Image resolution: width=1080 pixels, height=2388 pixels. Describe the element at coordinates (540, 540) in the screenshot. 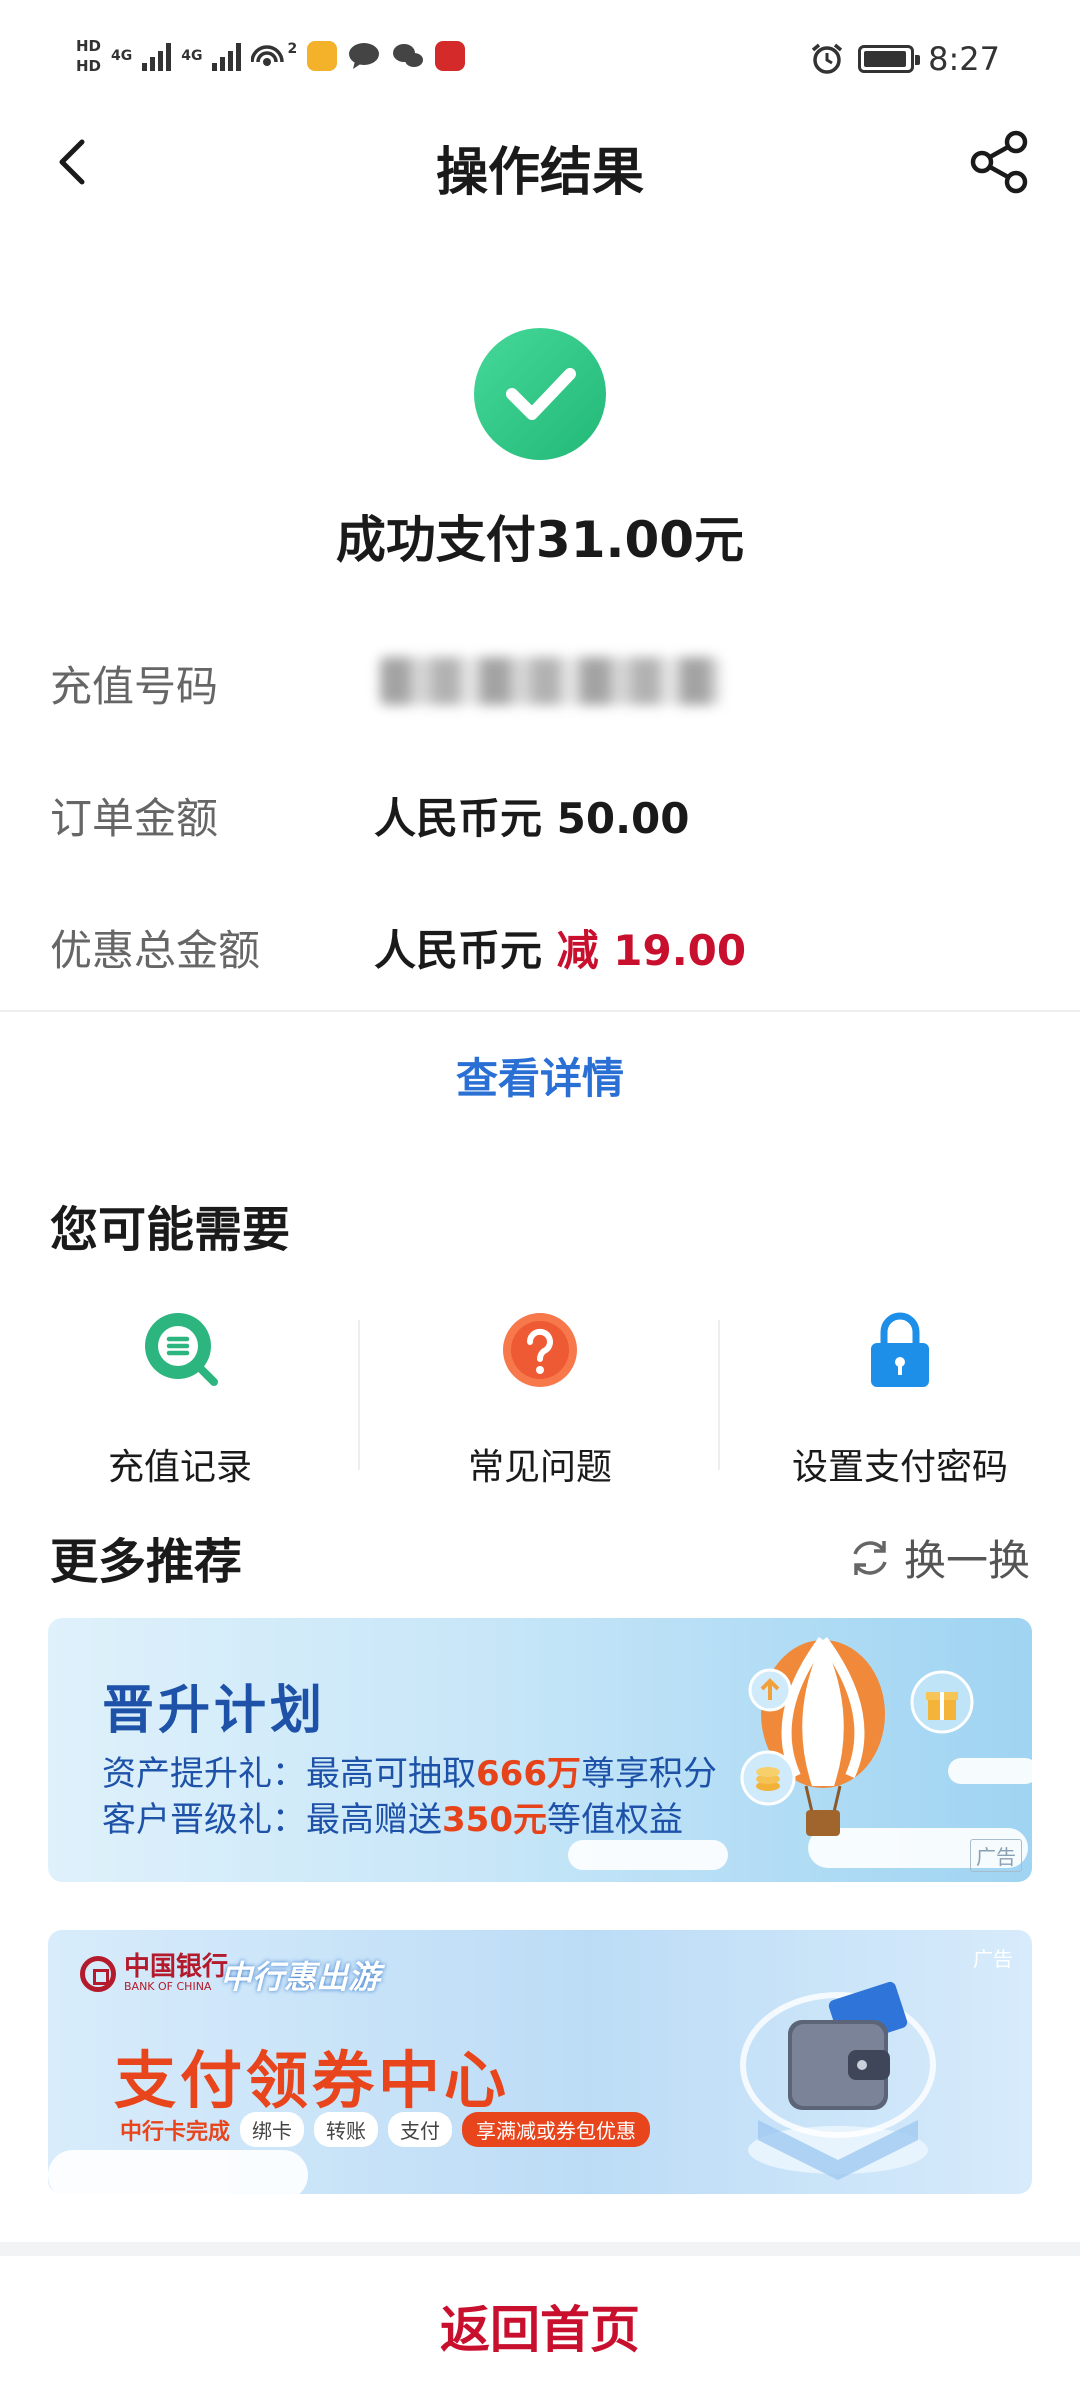

I see `success-message: 成功支付31.00元` at that location.